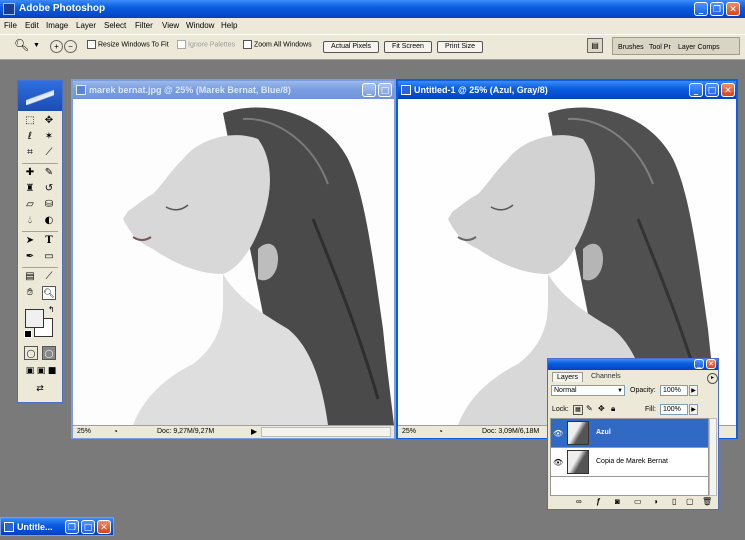 This screenshot has height=540, width=745. I want to click on marquee-tool-icon: ⬚, so click(30, 121).